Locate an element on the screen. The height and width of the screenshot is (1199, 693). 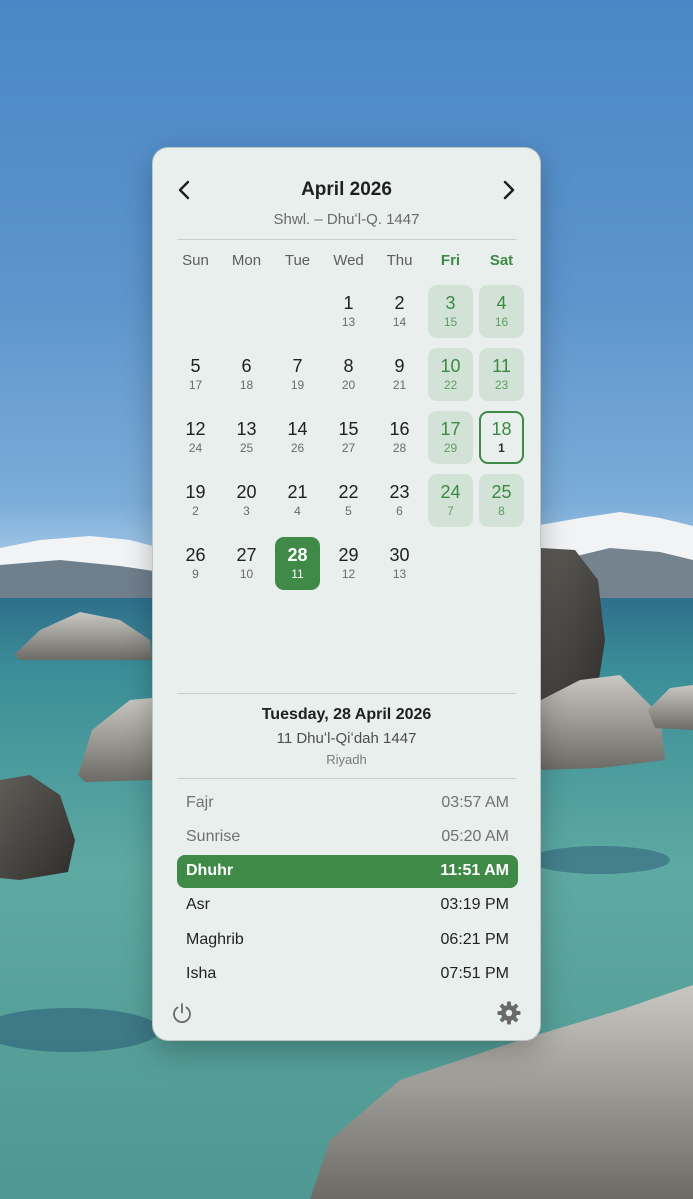
calendar-day-21: 21 4 is located at coordinates (297, 500).